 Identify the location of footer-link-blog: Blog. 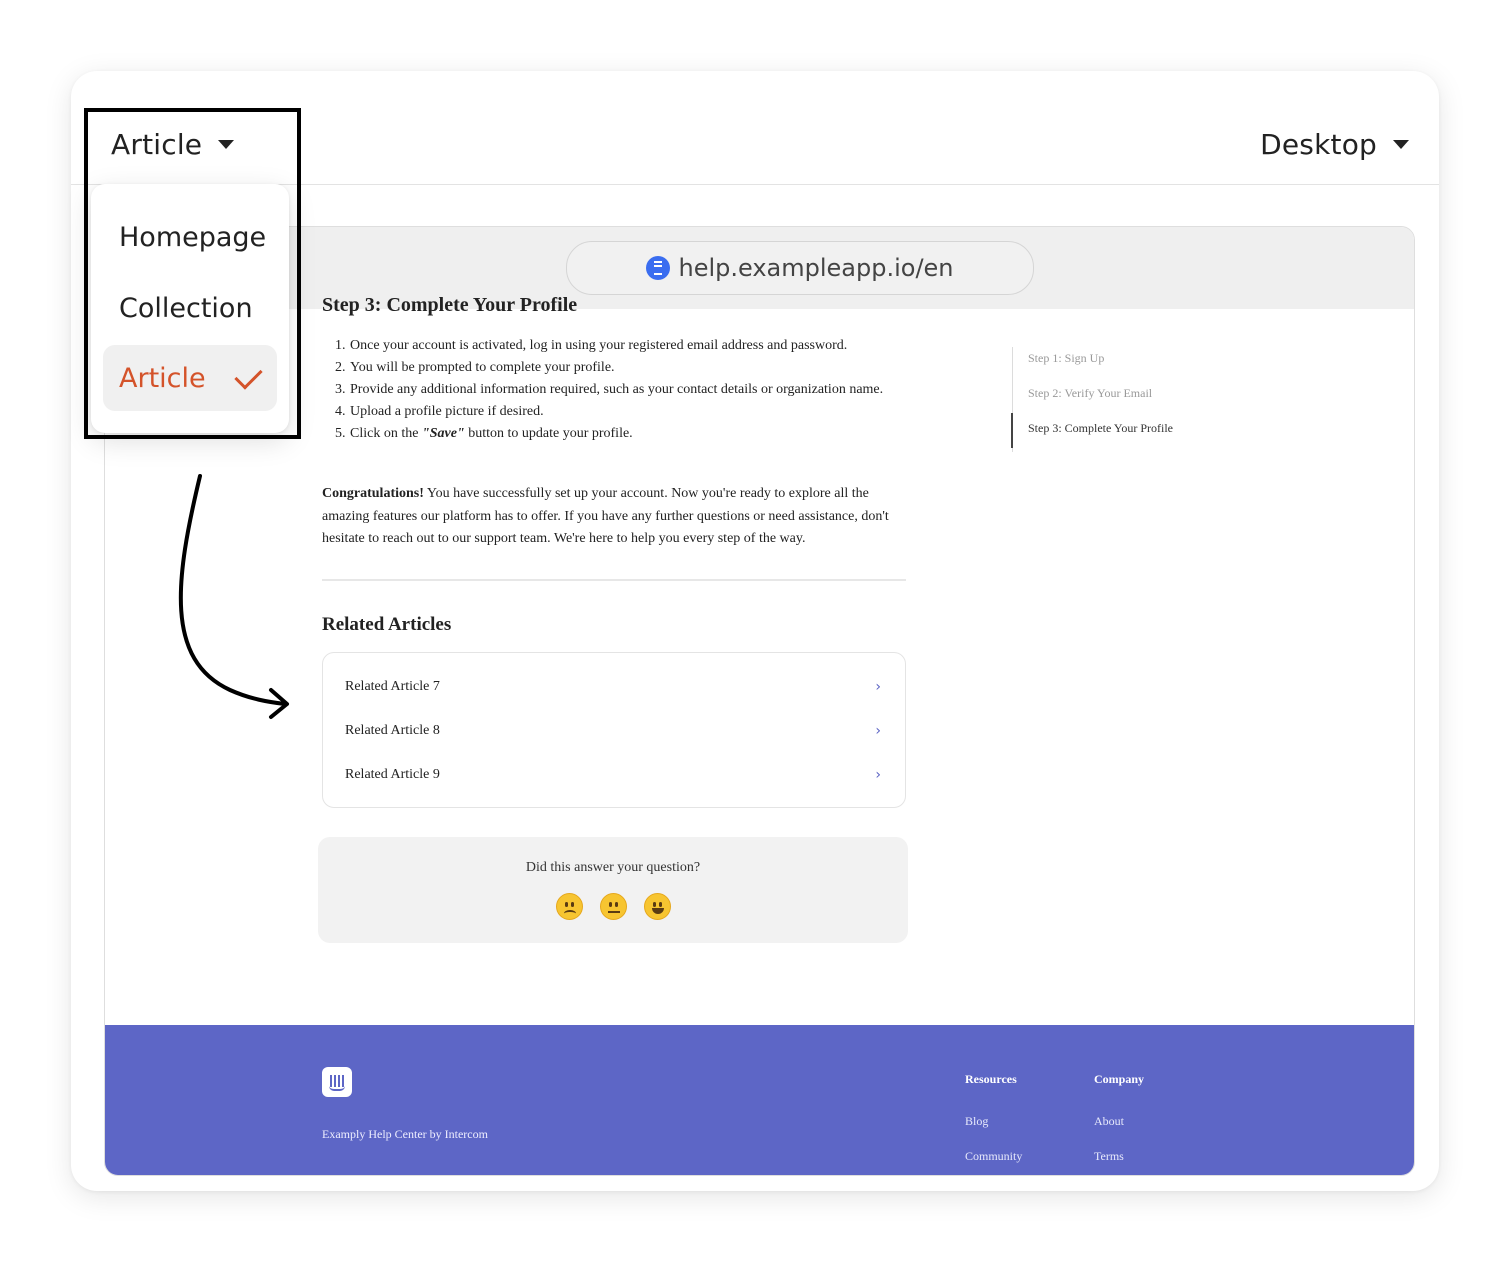
(976, 1121).